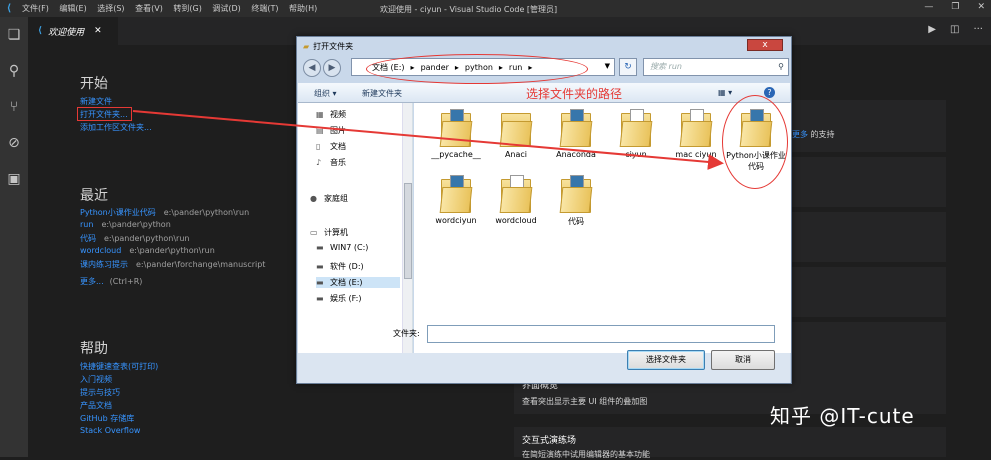 This screenshot has height=460, width=991. What do you see at coordinates (428, 140) in the screenshot?
I see `annotation-arrow` at bounding box center [428, 140].